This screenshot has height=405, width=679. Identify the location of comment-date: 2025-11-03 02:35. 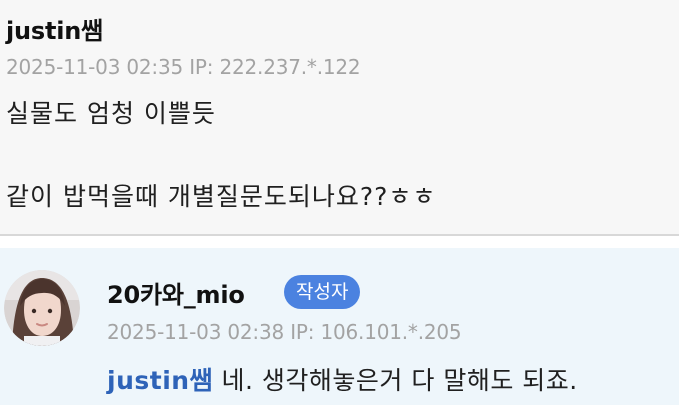
(95, 67).